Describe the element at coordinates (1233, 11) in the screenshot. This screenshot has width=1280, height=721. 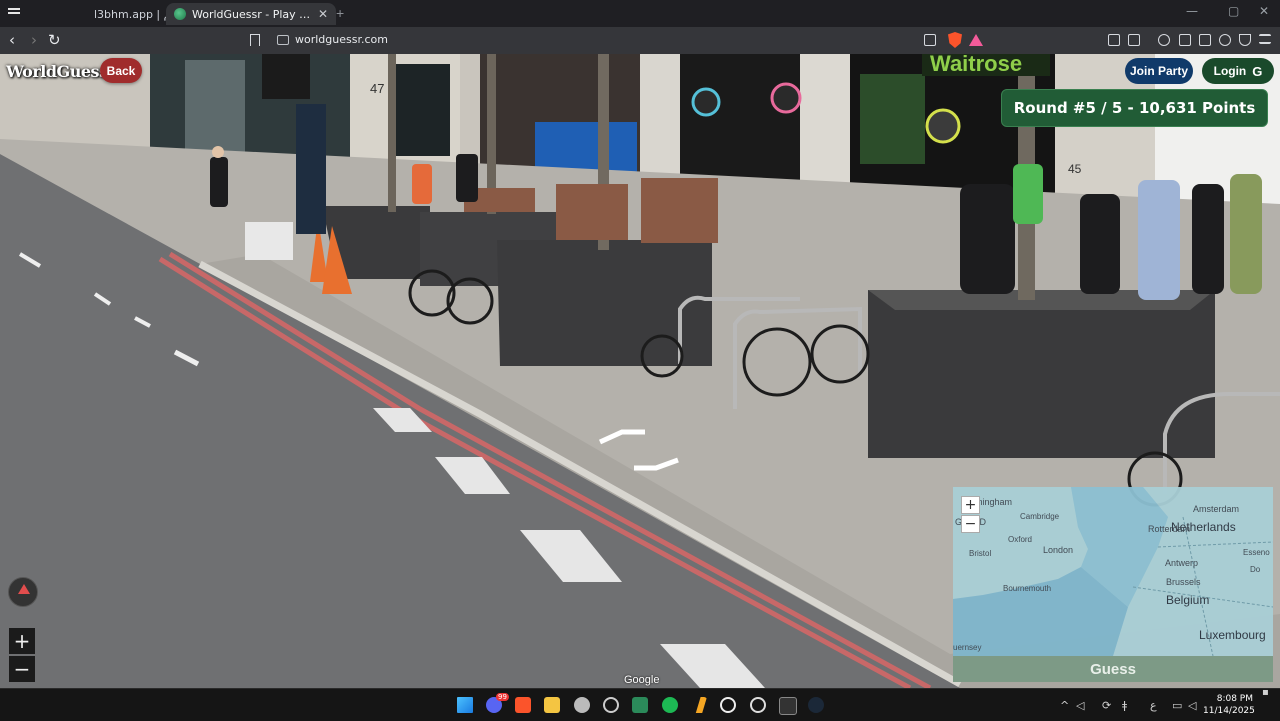
I see `maximize-button: ▢` at that location.